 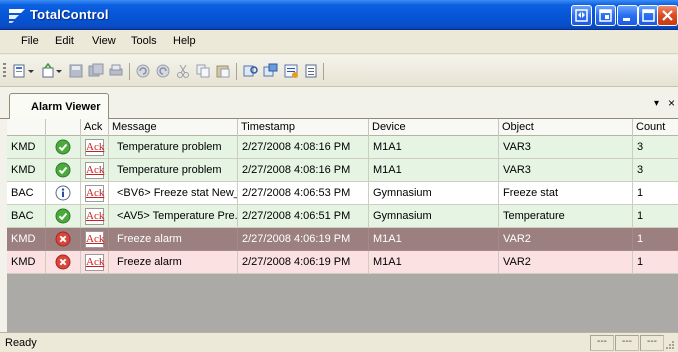 What do you see at coordinates (434, 193) in the screenshot?
I see `cell-device: Gymnasium` at bounding box center [434, 193].